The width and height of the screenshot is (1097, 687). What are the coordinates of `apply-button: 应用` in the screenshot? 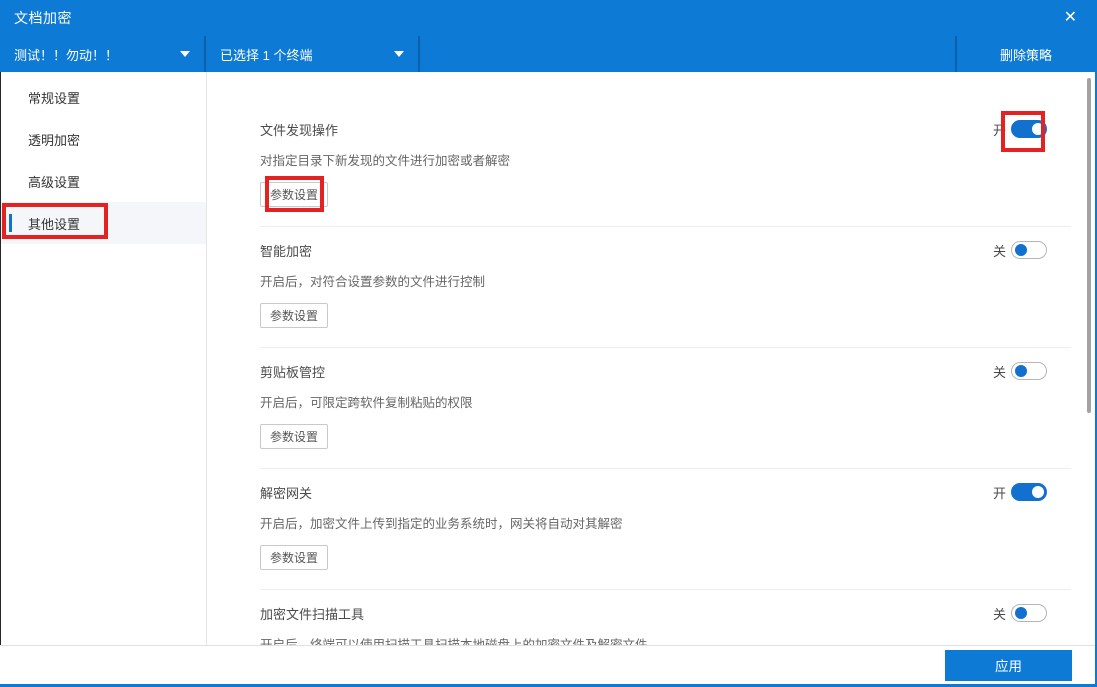 It's located at (1008, 665).